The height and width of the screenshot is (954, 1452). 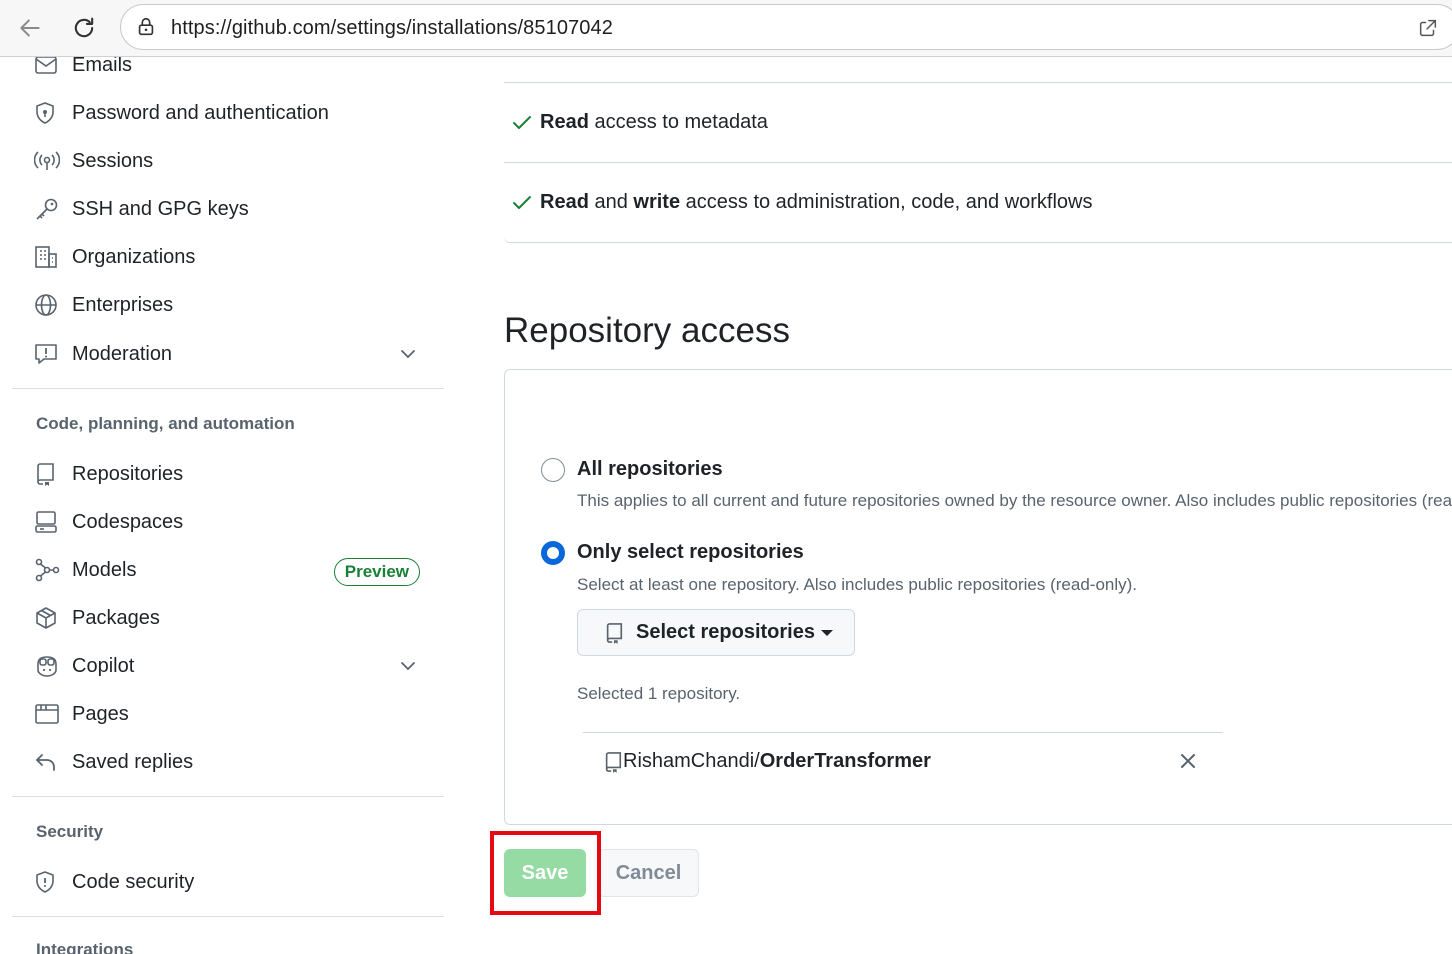 I want to click on sidebar-section-heading: Security, so click(x=70, y=831).